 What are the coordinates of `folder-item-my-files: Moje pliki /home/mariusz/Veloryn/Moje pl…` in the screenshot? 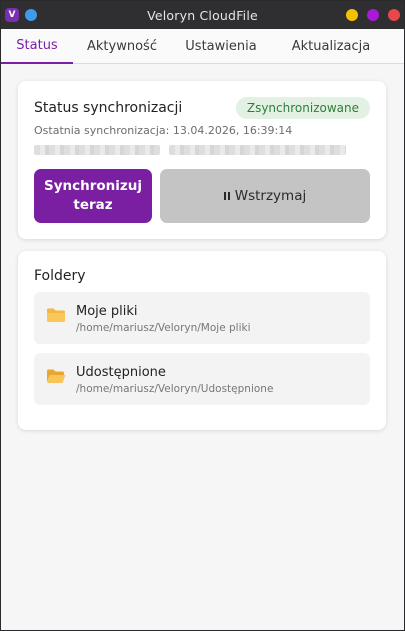 It's located at (202, 318).